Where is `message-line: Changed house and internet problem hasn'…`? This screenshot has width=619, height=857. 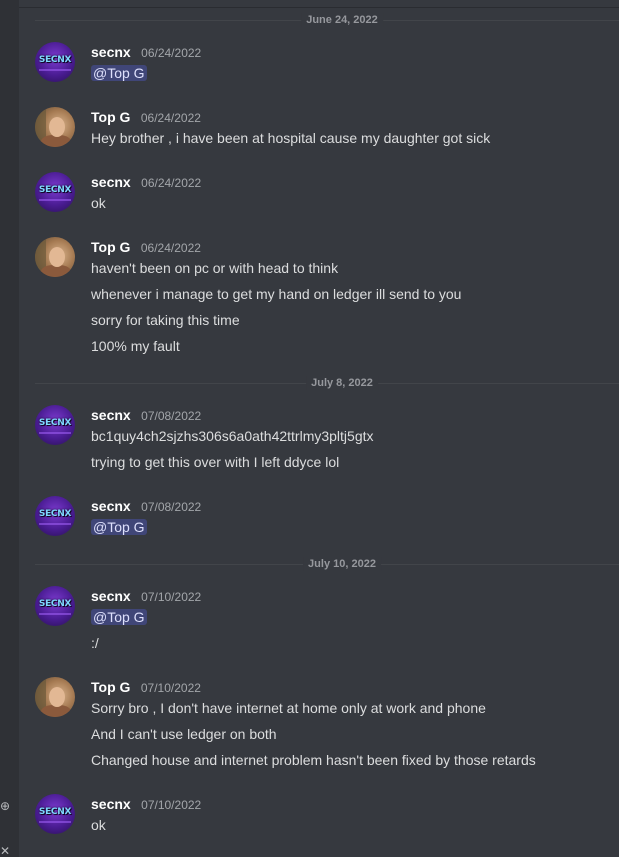 message-line: Changed house and internet problem hasn'… is located at coordinates (313, 760).